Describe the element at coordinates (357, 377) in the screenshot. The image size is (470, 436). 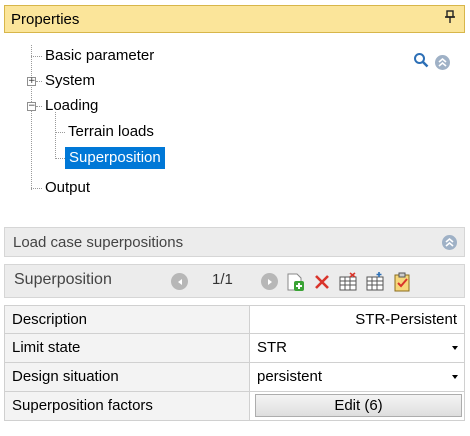
I see `design-situation-select: persistent` at that location.